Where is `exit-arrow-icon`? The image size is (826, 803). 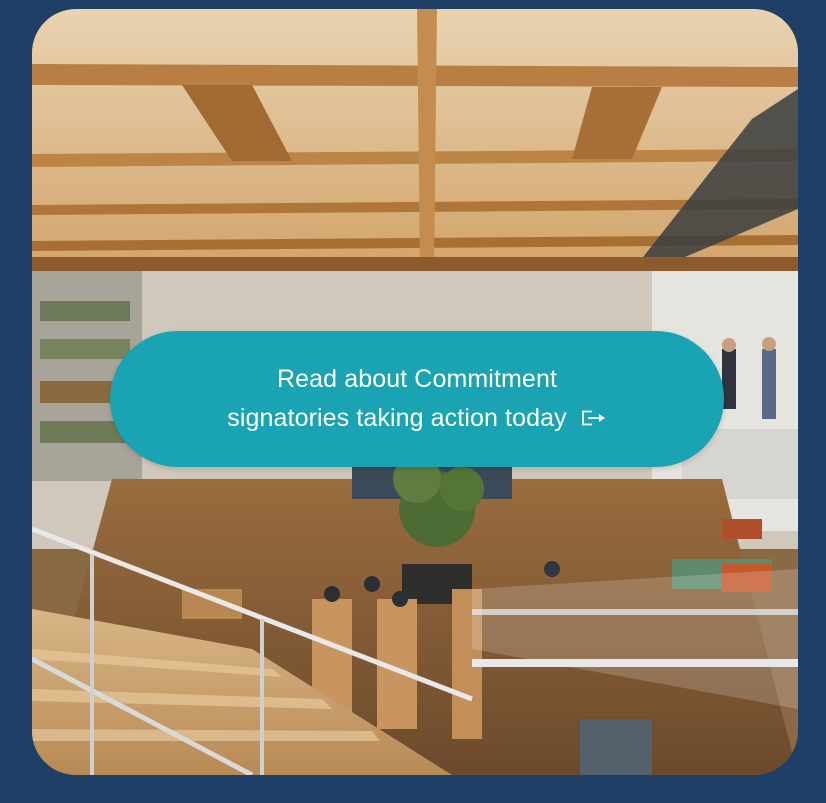 exit-arrow-icon is located at coordinates (593, 418).